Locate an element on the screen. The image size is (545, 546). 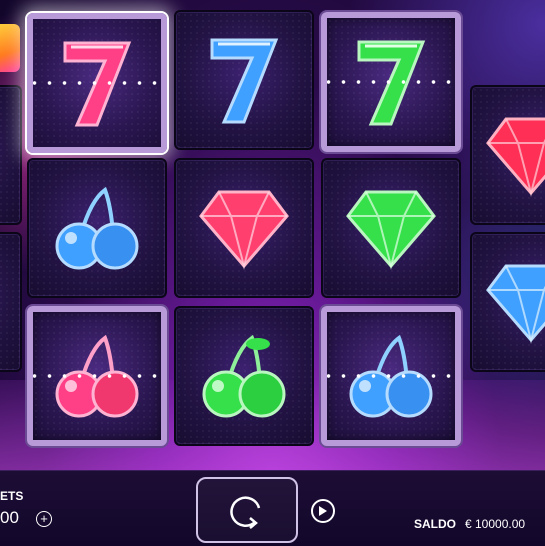
bets-value: 00 is located at coordinates (9, 517).